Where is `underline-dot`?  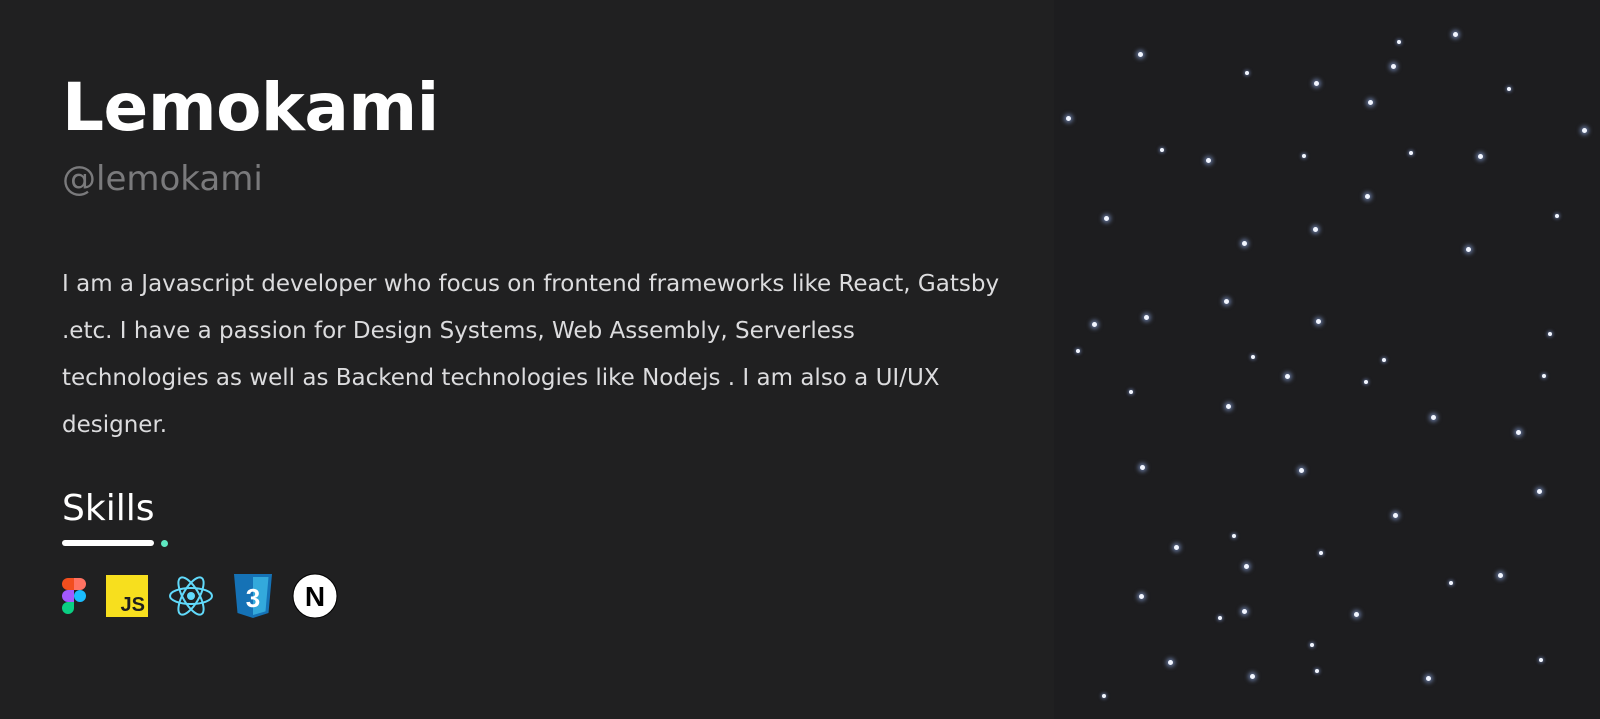 underline-dot is located at coordinates (164, 543).